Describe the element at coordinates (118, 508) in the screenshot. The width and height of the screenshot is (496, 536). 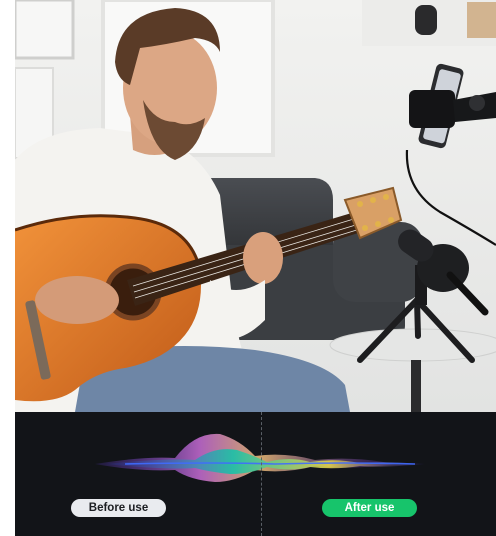
I see `before-use-label: Before use` at that location.